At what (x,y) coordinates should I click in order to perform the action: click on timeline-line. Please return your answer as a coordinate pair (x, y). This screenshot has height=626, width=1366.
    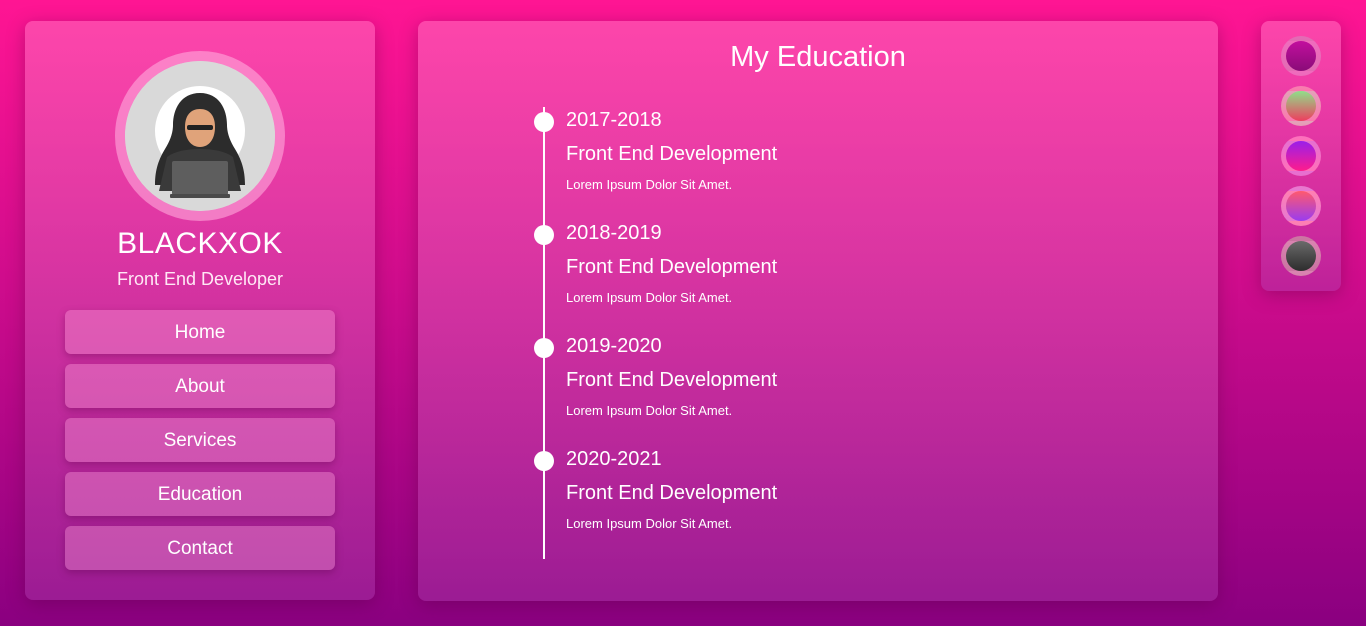
    Looking at the image, I should click on (544, 333).